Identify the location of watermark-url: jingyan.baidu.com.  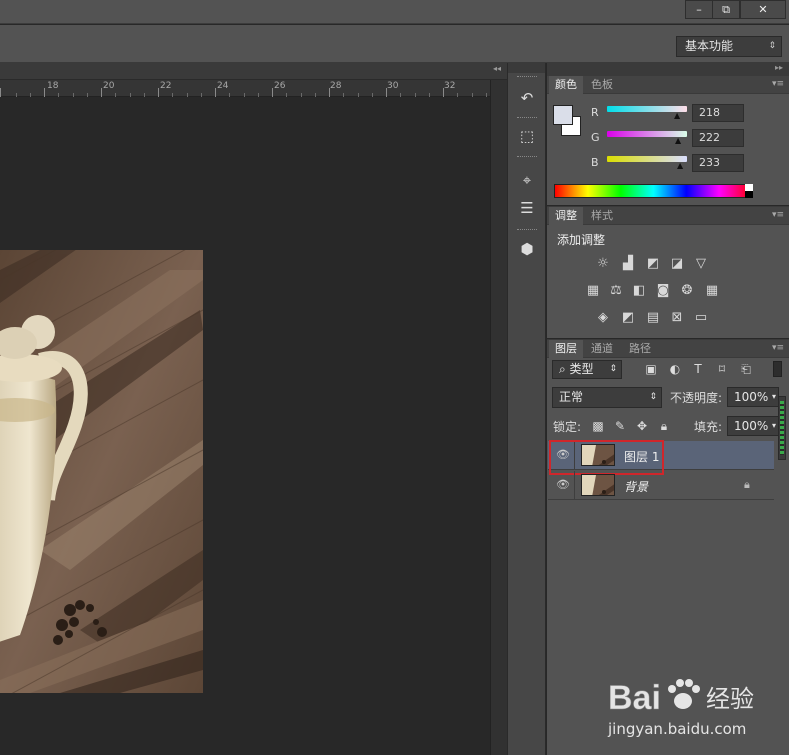
(676, 729).